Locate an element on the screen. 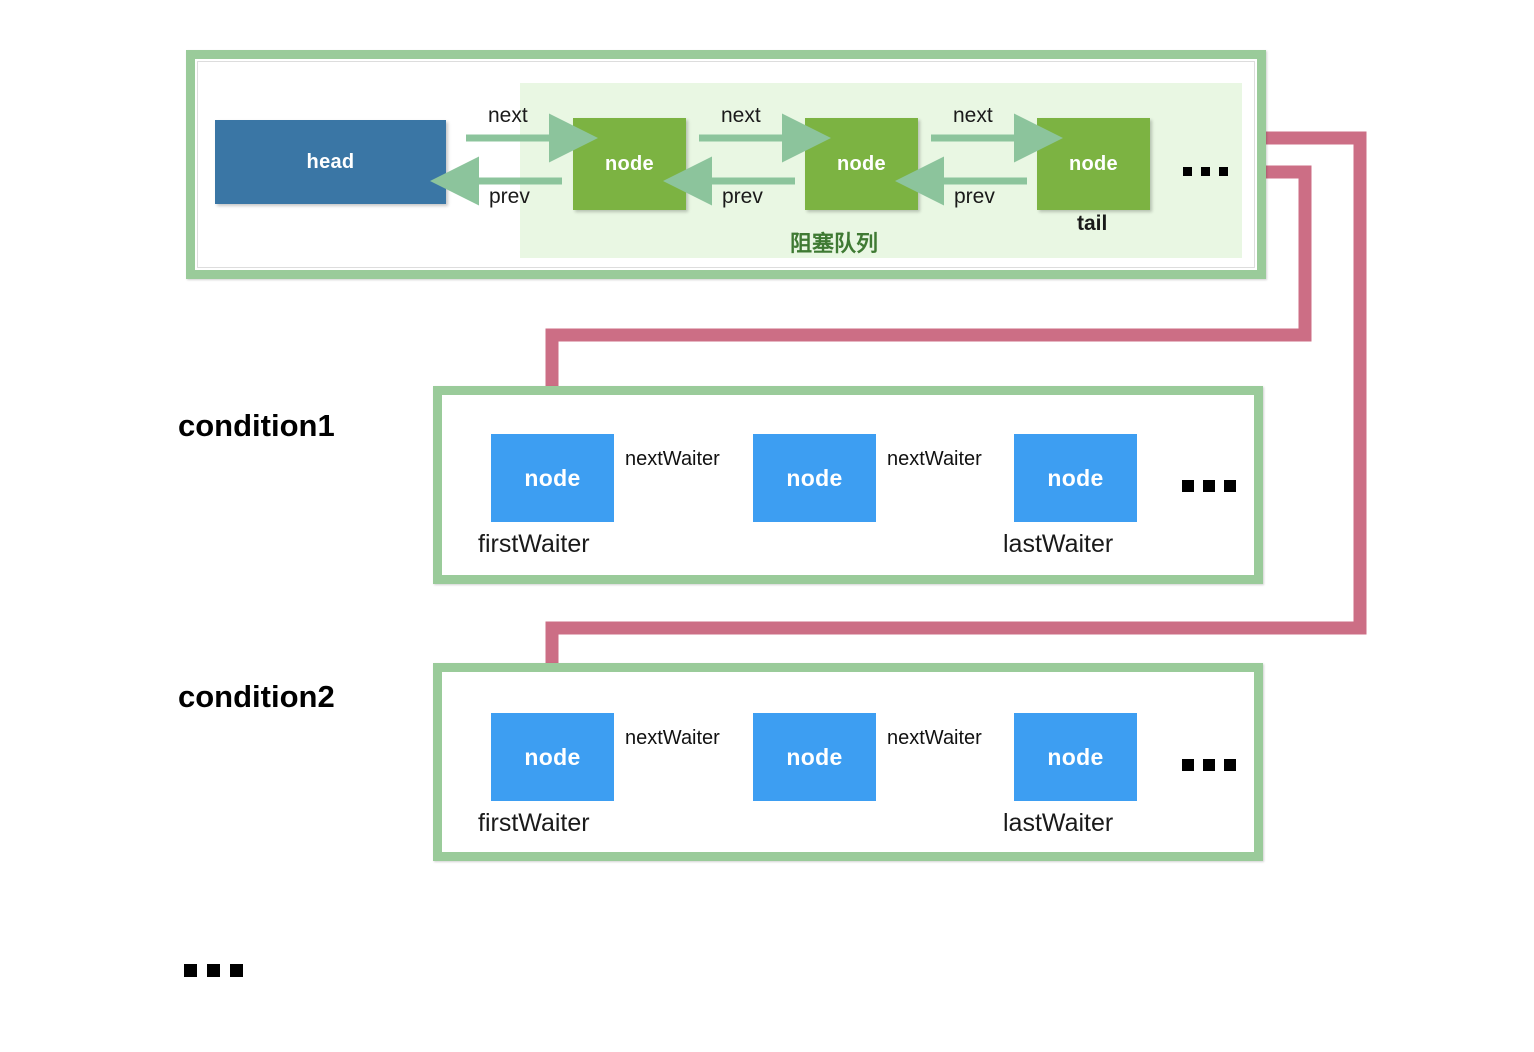  condition2-node-3: node is located at coordinates (1075, 757).